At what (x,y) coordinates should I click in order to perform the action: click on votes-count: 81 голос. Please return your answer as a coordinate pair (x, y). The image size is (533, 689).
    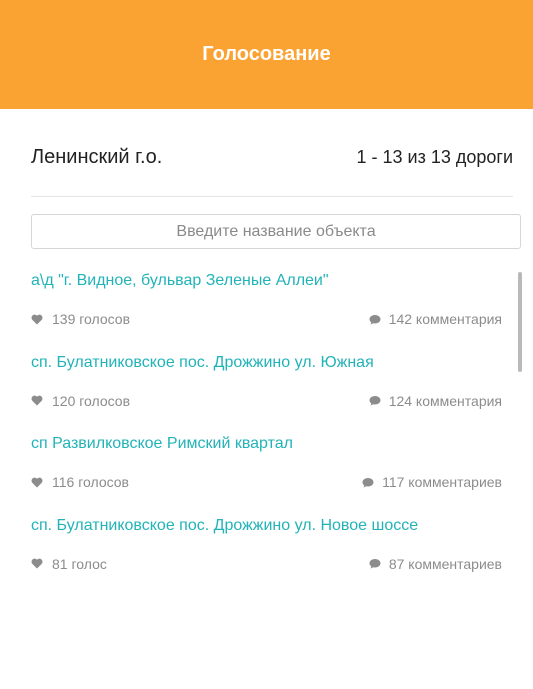
    Looking at the image, I should click on (79, 563).